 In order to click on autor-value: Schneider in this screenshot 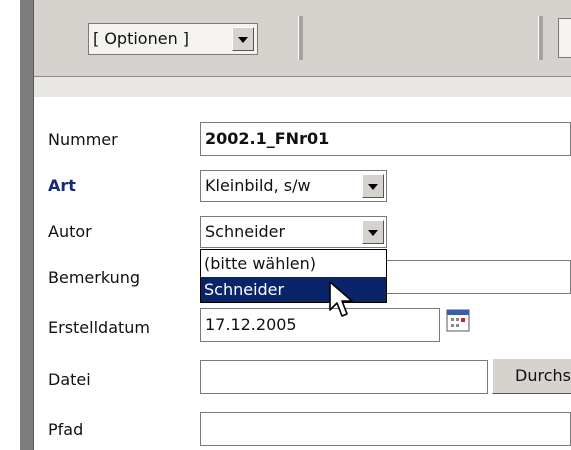, I will do `click(245, 231)`.